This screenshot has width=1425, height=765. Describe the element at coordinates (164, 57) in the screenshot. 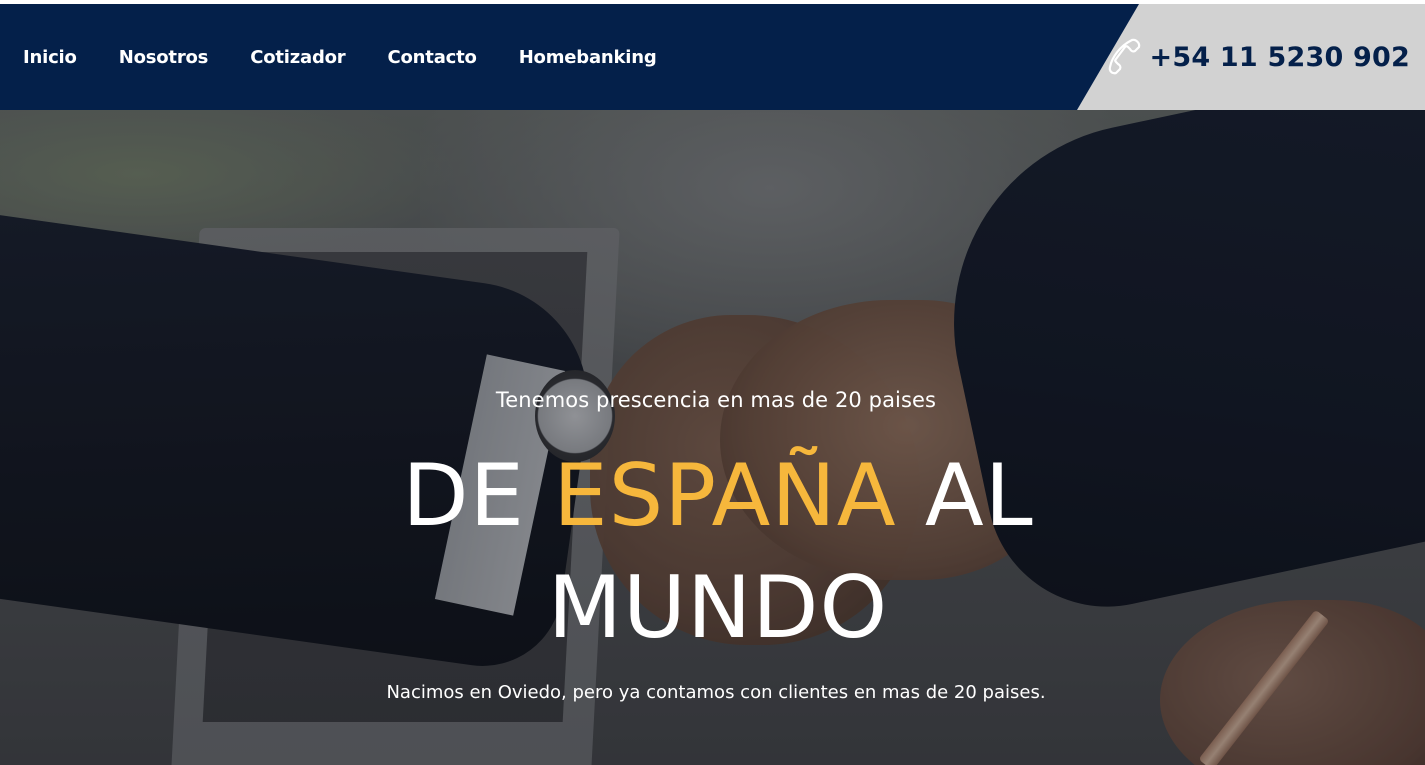

I see `nav-item-nosotros: Nosotros` at that location.